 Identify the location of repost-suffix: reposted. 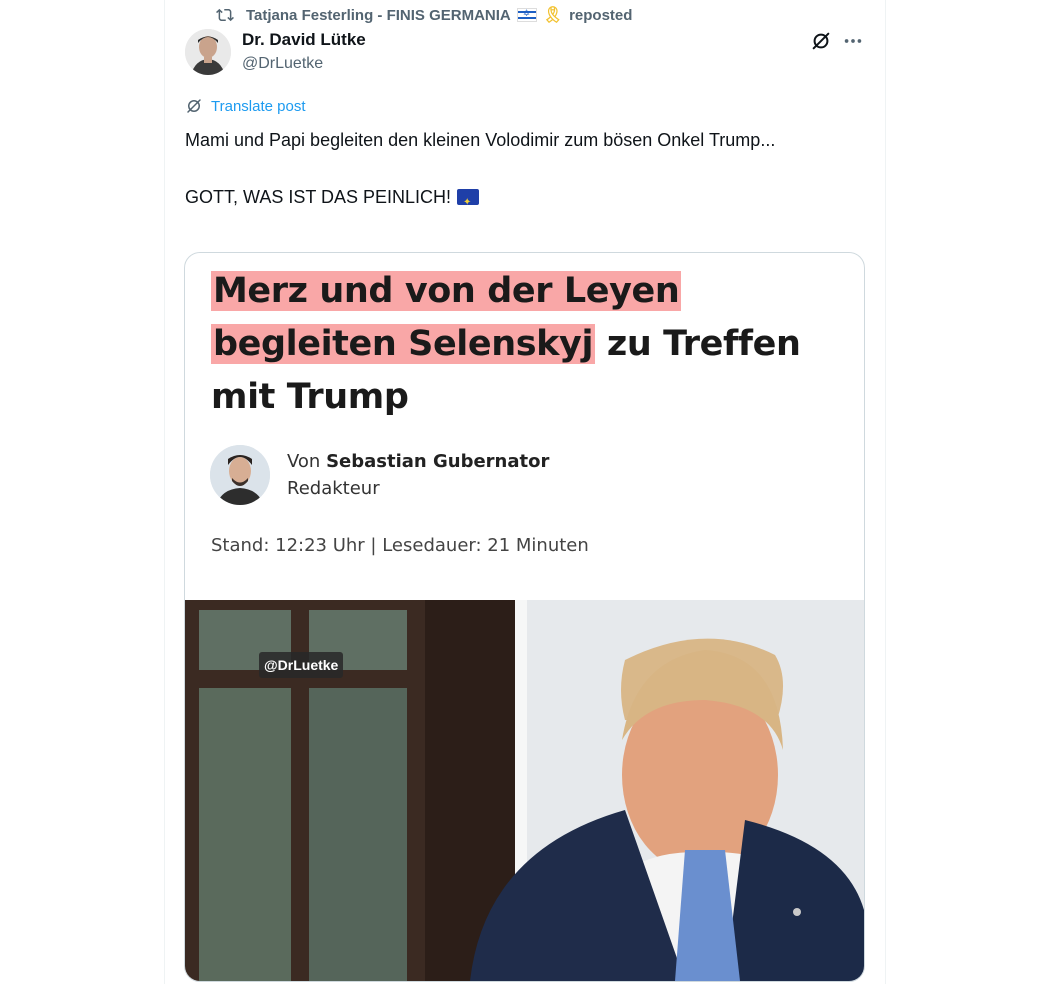
(601, 15).